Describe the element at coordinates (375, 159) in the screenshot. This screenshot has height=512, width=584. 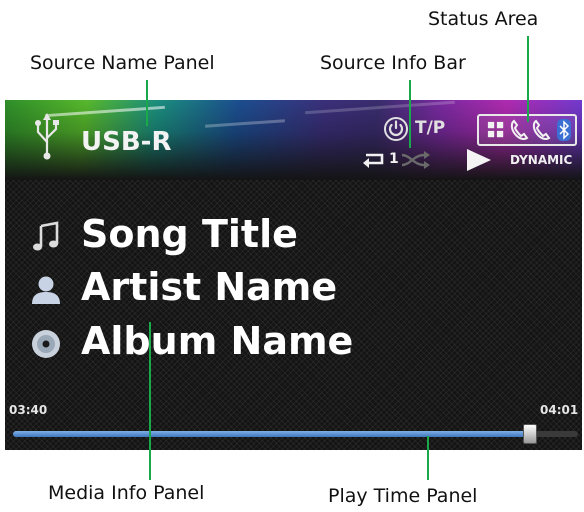
I see `repeat-icon` at that location.